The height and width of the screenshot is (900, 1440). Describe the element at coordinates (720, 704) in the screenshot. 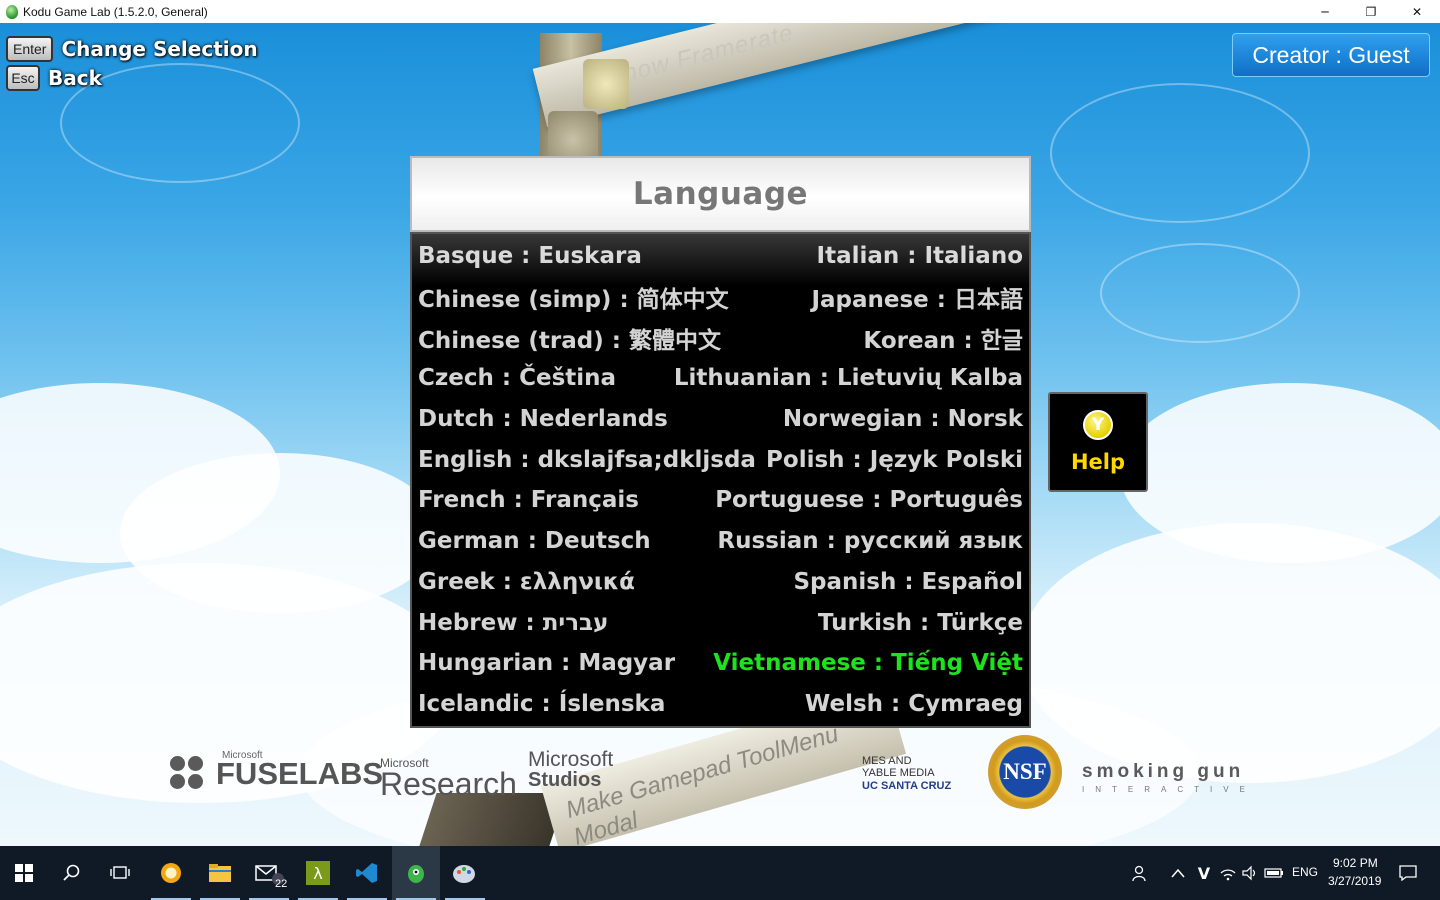

I see `language-row: Icelandic : Íslenska Welsh : Cymraeg` at that location.